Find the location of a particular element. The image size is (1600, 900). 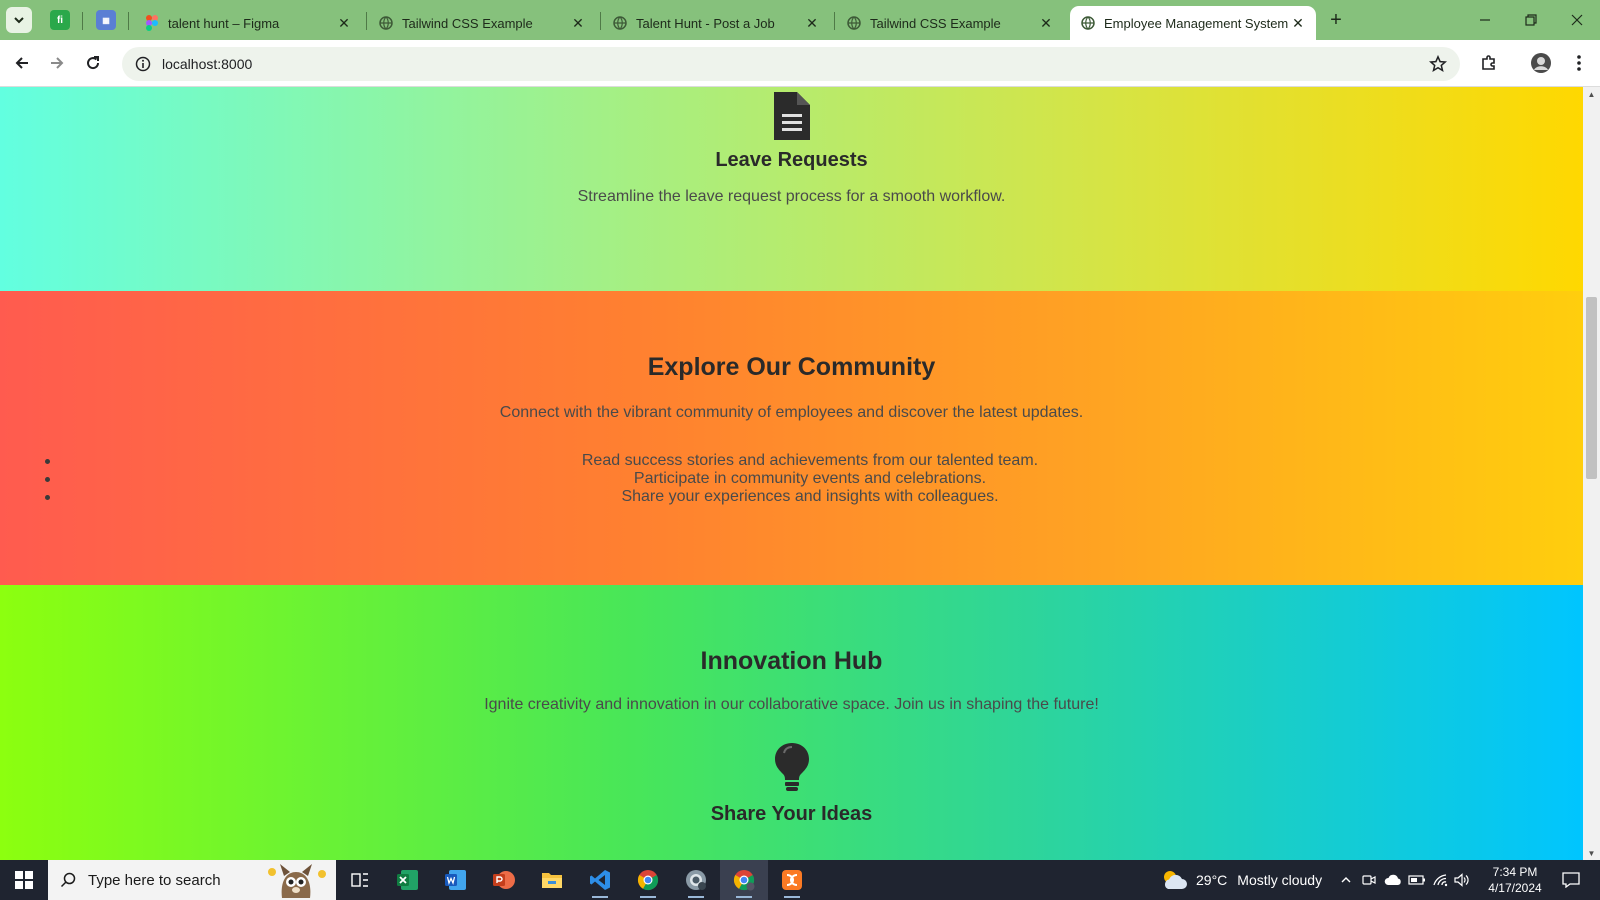

search-icon is located at coordinates (68, 880).